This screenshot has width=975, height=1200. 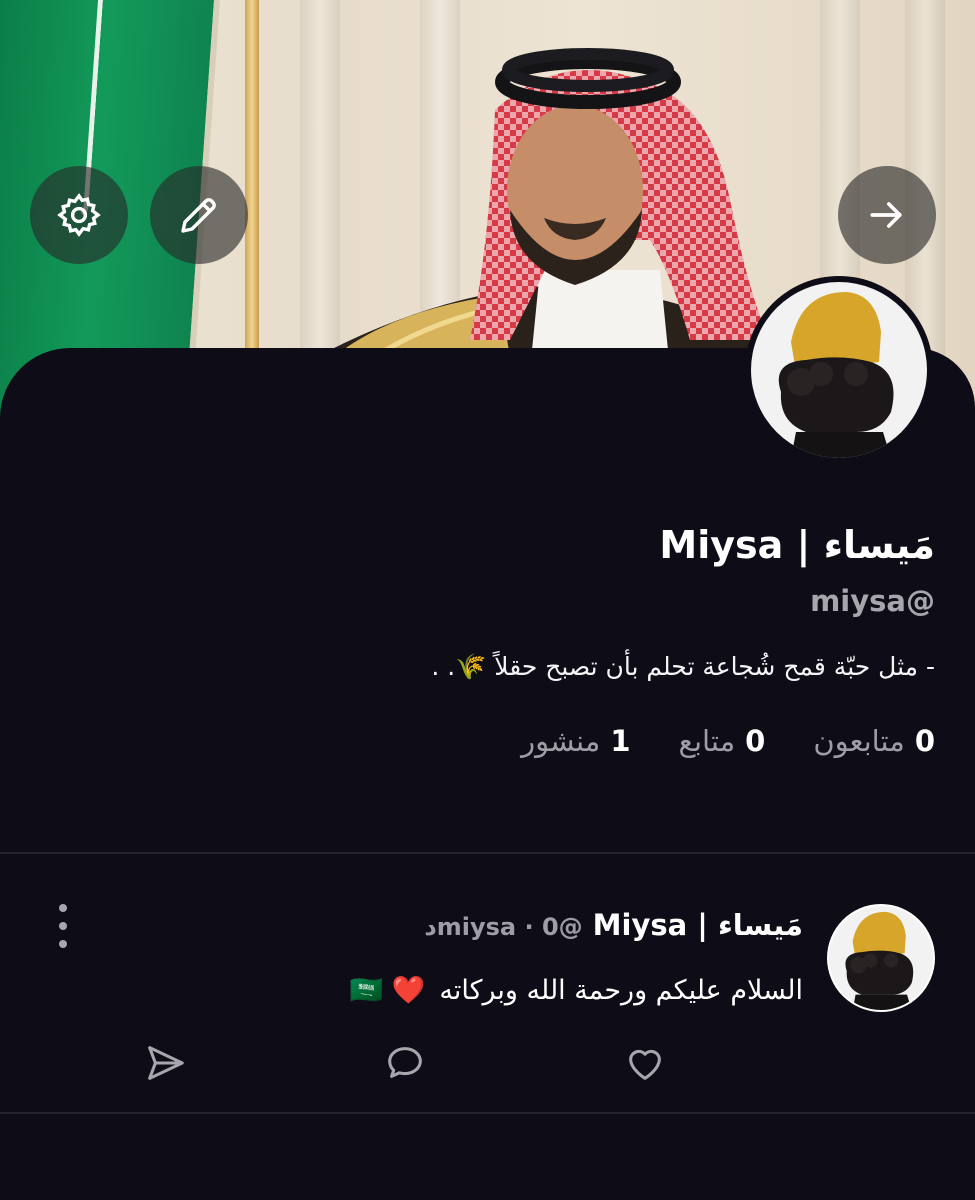 I want to click on gear-icon, so click(x=79, y=215).